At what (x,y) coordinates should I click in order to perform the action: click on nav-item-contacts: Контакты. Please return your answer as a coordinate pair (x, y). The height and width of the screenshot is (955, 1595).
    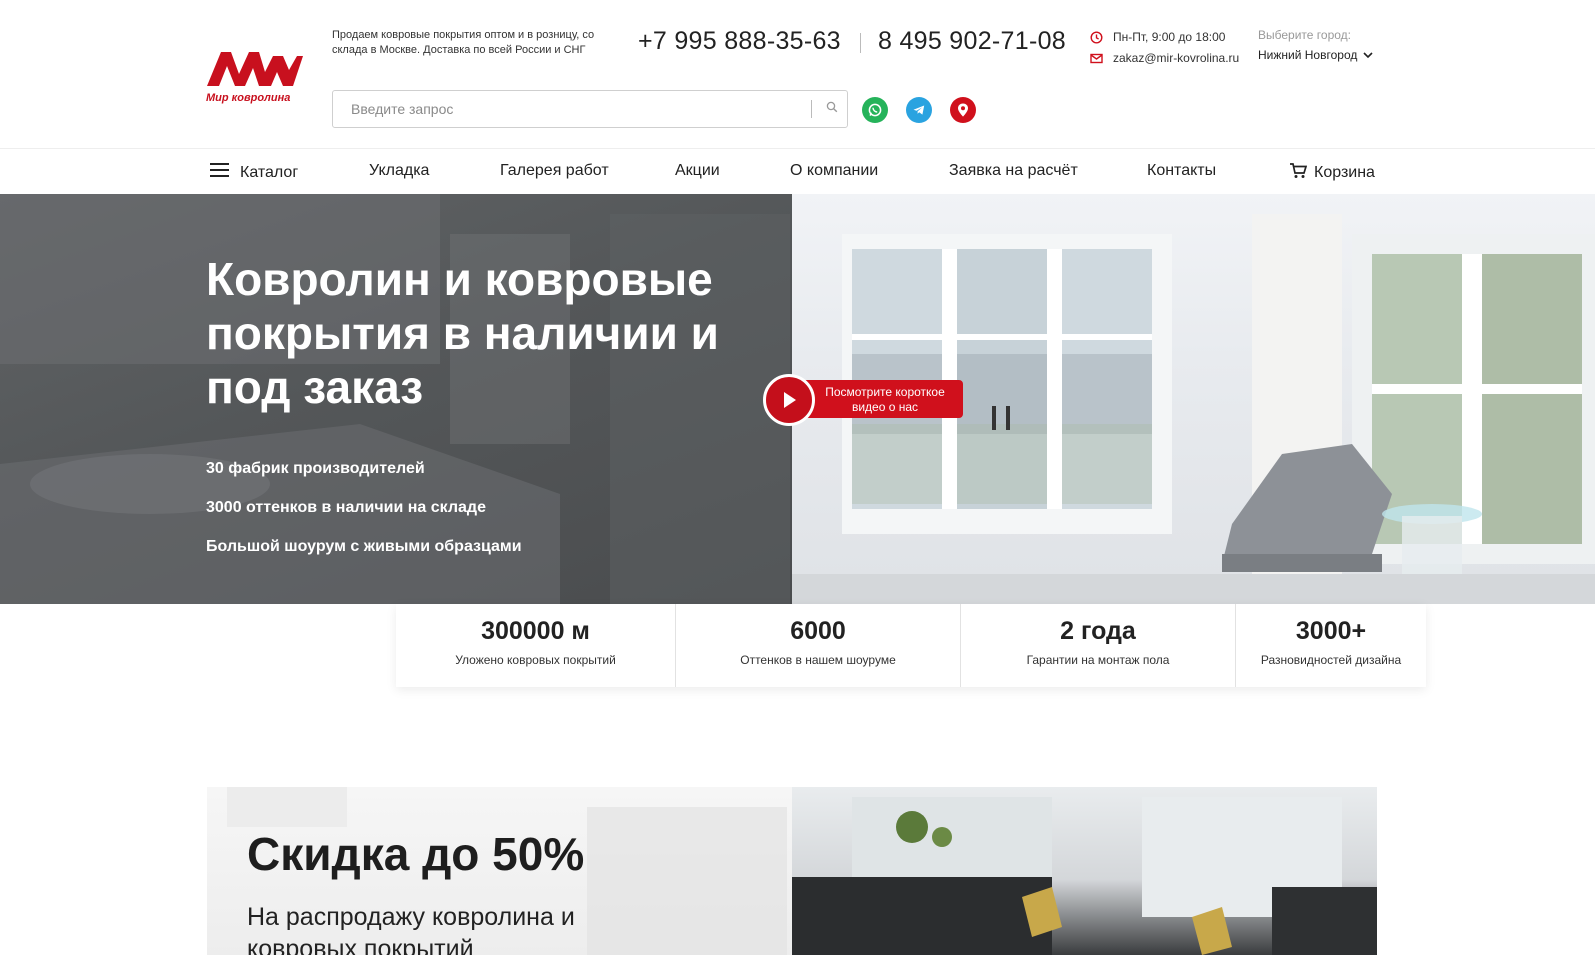
    Looking at the image, I should click on (1181, 171).